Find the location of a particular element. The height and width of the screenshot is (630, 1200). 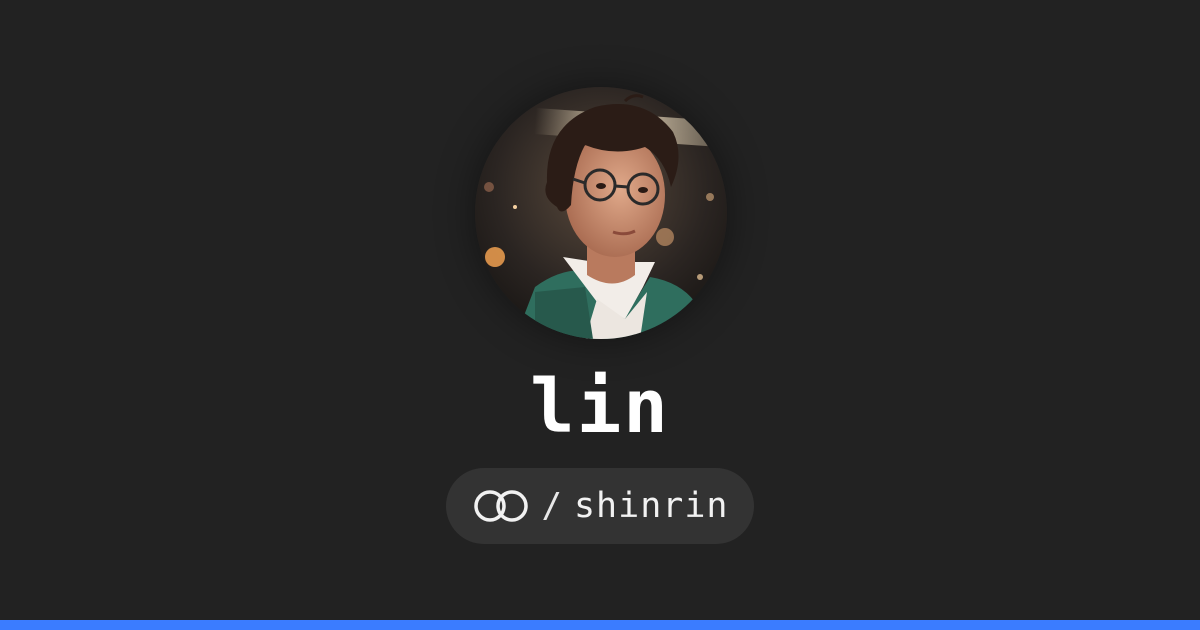

accent-bar is located at coordinates (600, 625).